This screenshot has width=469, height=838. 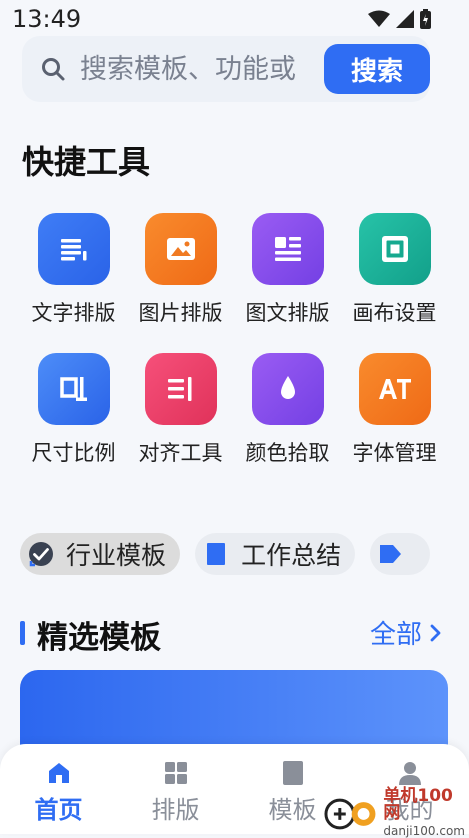 I want to click on tool-canvas-settings: 画布设置, so click(x=394, y=270).